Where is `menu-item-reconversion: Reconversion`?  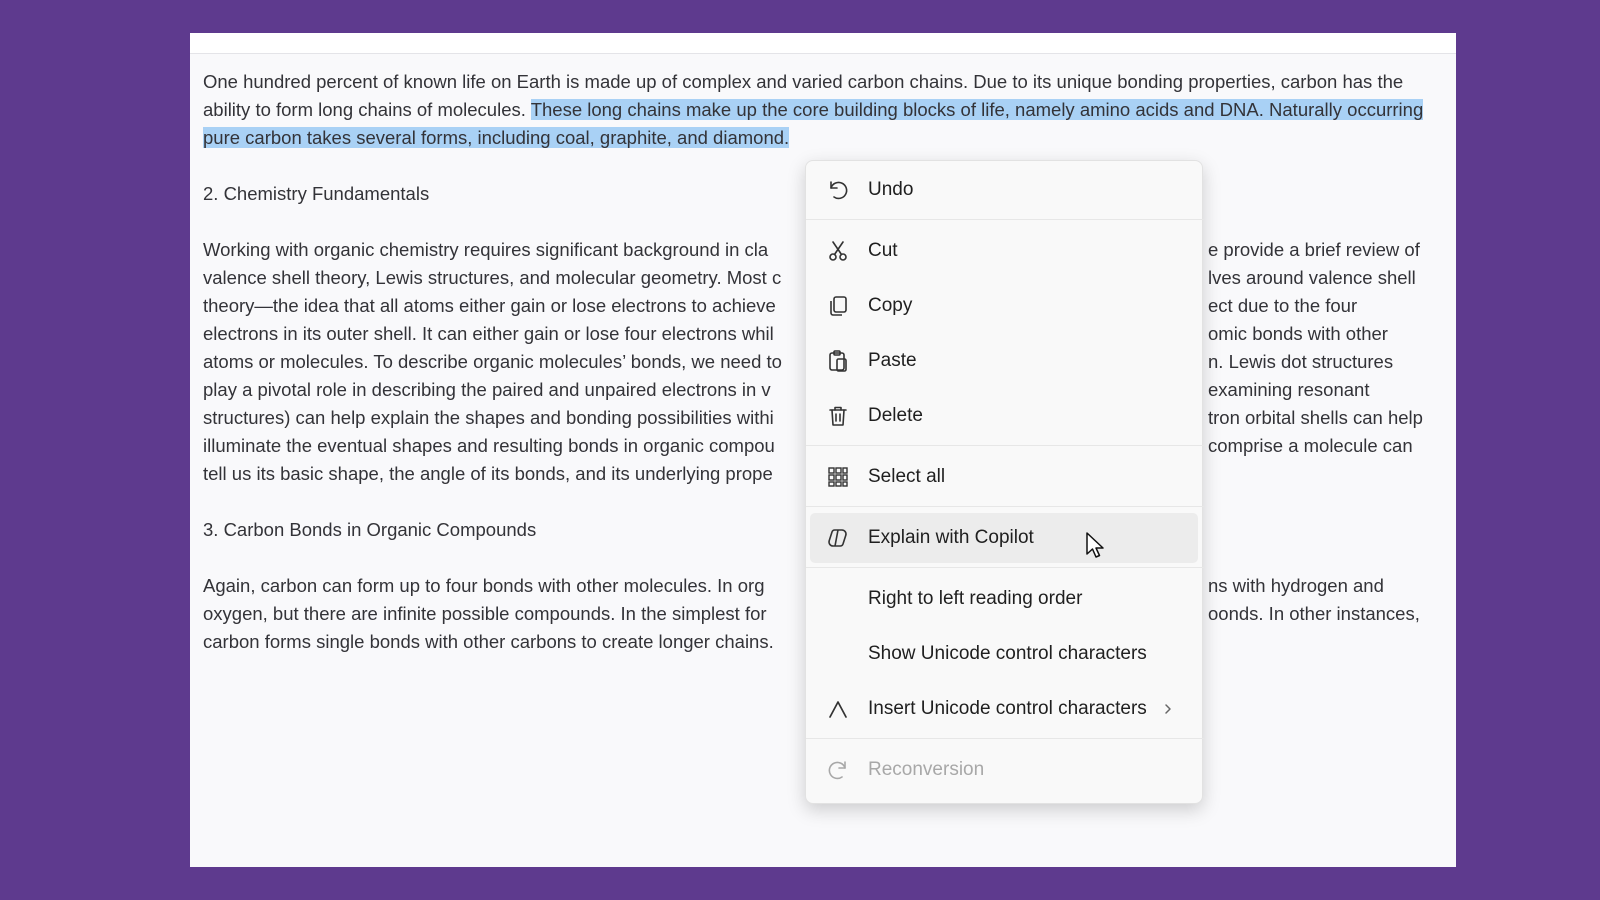 menu-item-reconversion: Reconversion is located at coordinates (1004, 770).